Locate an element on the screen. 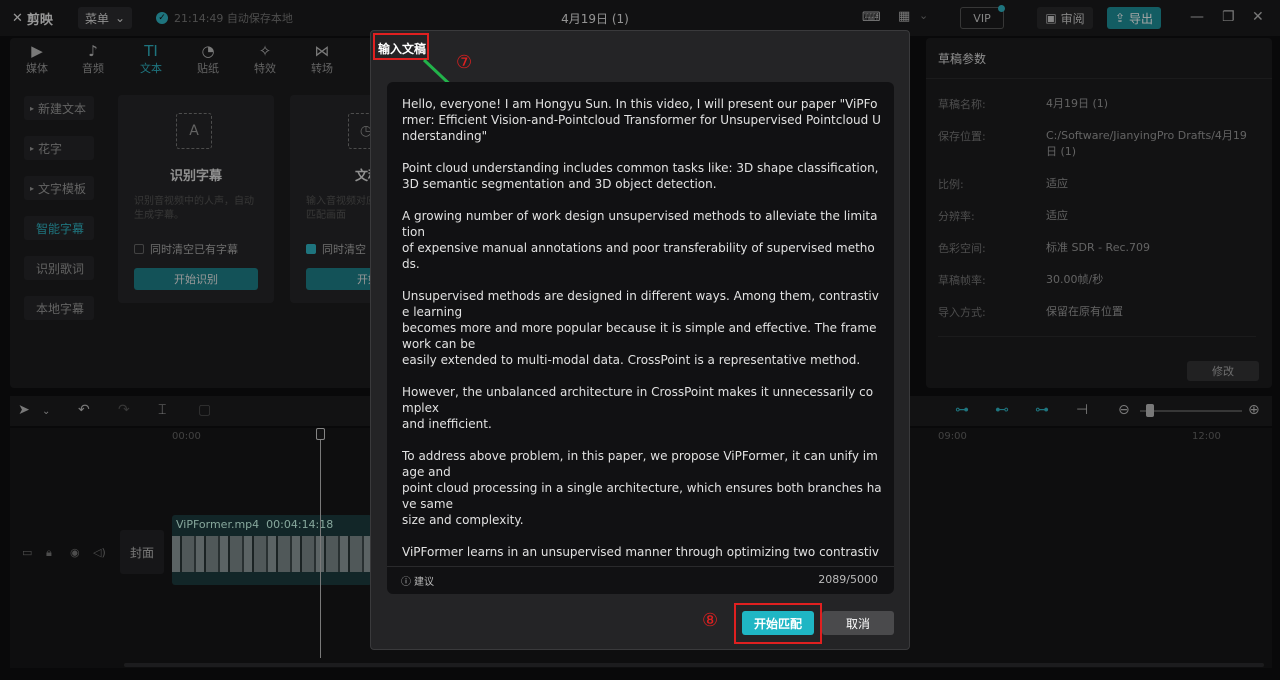 The width and height of the screenshot is (1280, 680). annotation-step-number: ⑧ is located at coordinates (710, 620).